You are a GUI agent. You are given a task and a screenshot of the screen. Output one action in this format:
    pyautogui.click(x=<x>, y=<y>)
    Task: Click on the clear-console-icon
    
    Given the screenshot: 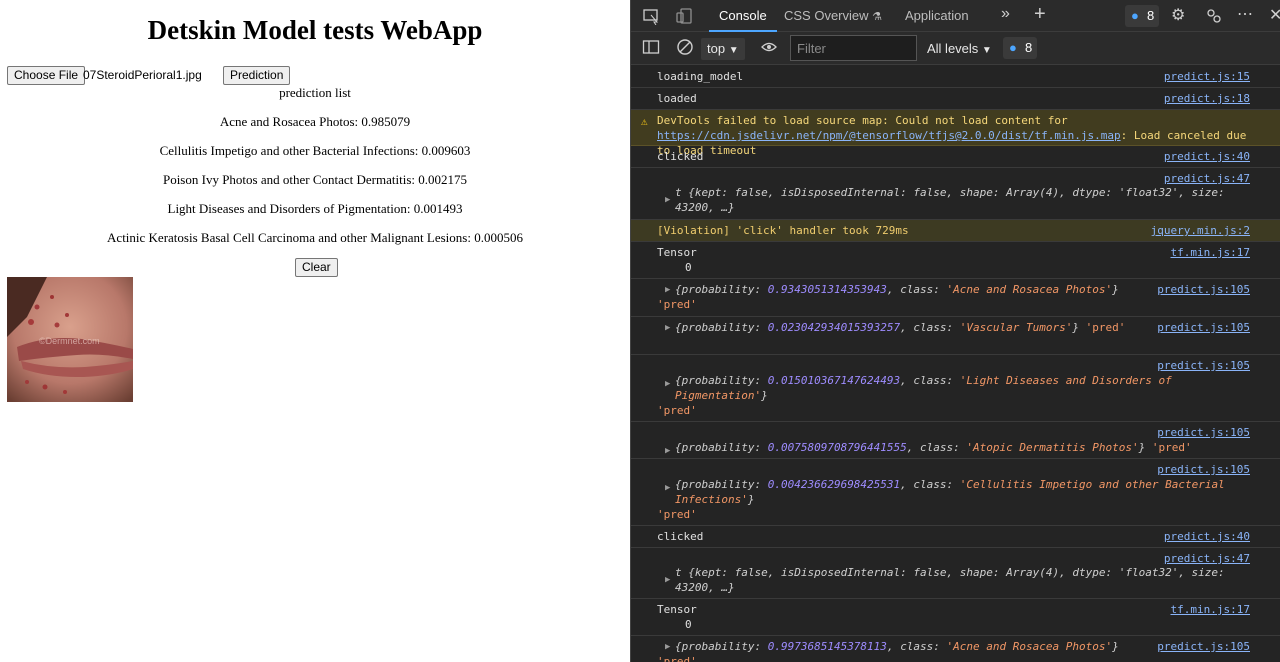 What is the action you would take?
    pyautogui.click(x=685, y=47)
    